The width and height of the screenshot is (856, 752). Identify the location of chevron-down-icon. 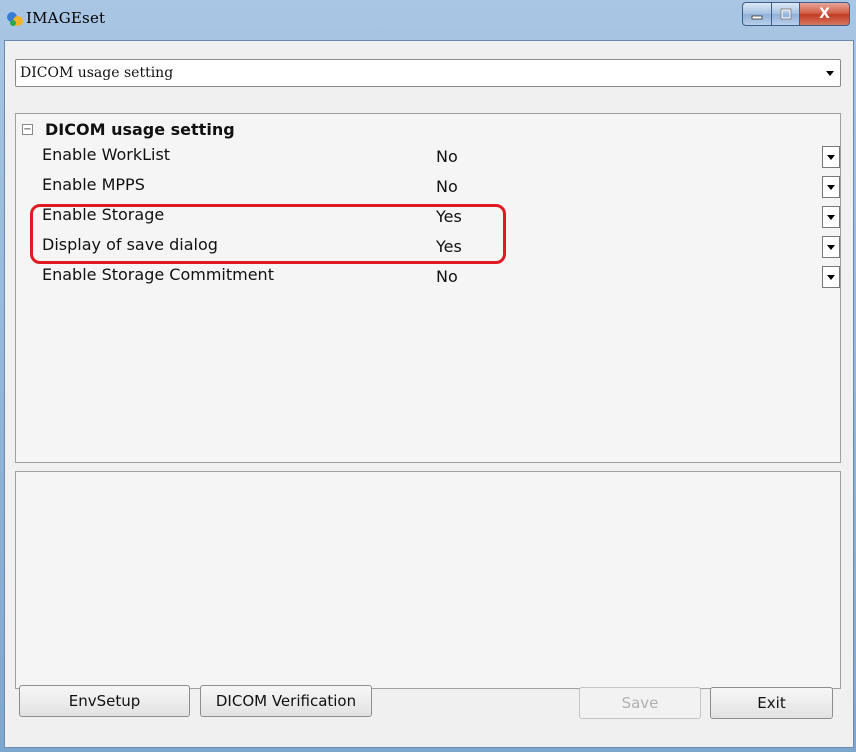
(830, 73).